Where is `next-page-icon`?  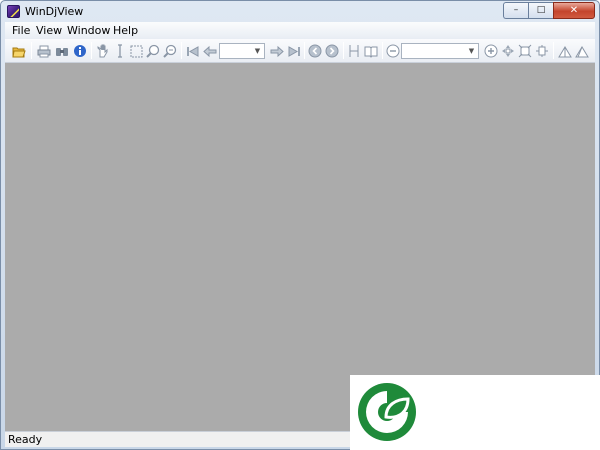 next-page-icon is located at coordinates (277, 51).